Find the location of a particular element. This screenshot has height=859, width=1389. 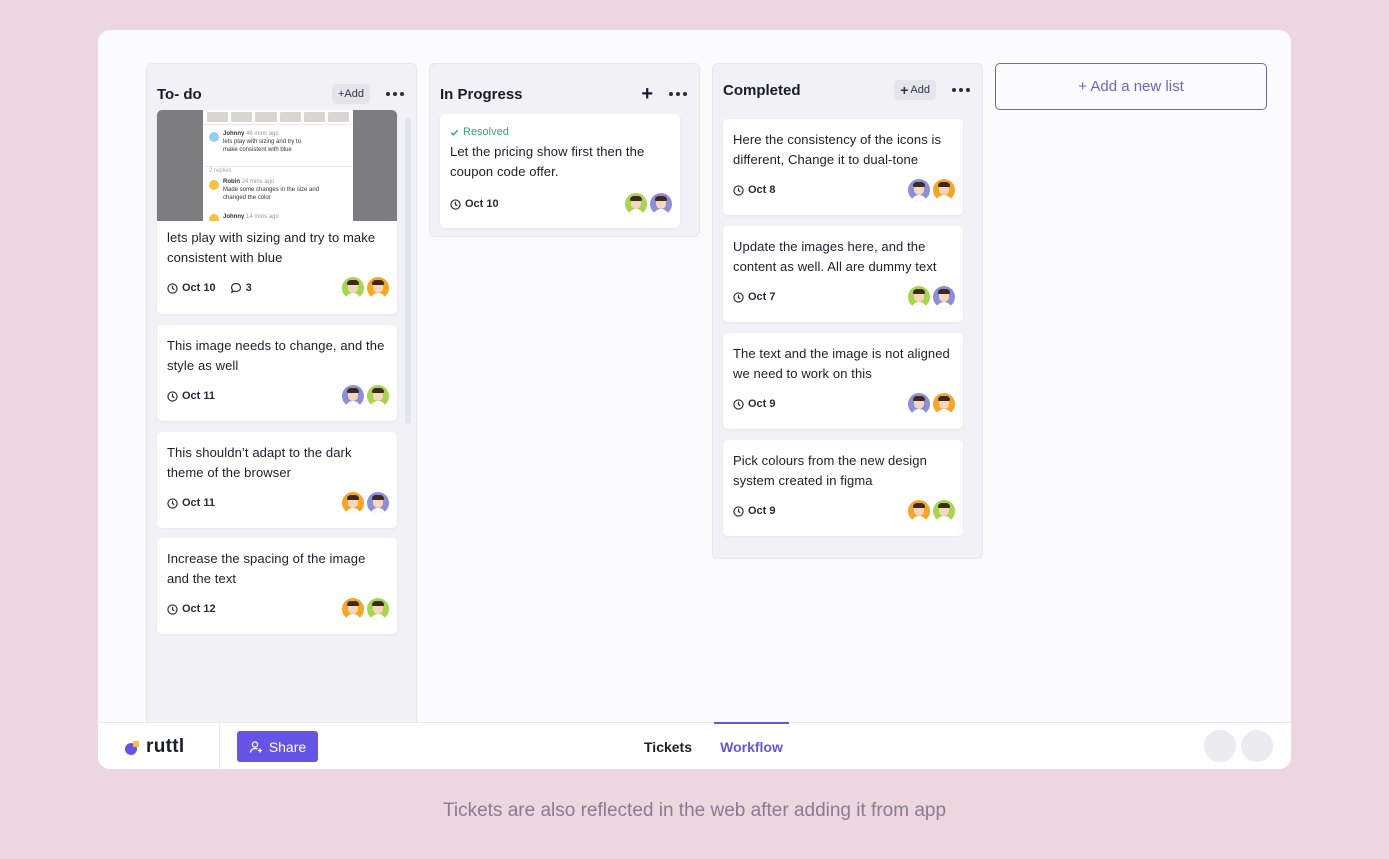

comment-time: 46 mins ago is located at coordinates (262, 134).